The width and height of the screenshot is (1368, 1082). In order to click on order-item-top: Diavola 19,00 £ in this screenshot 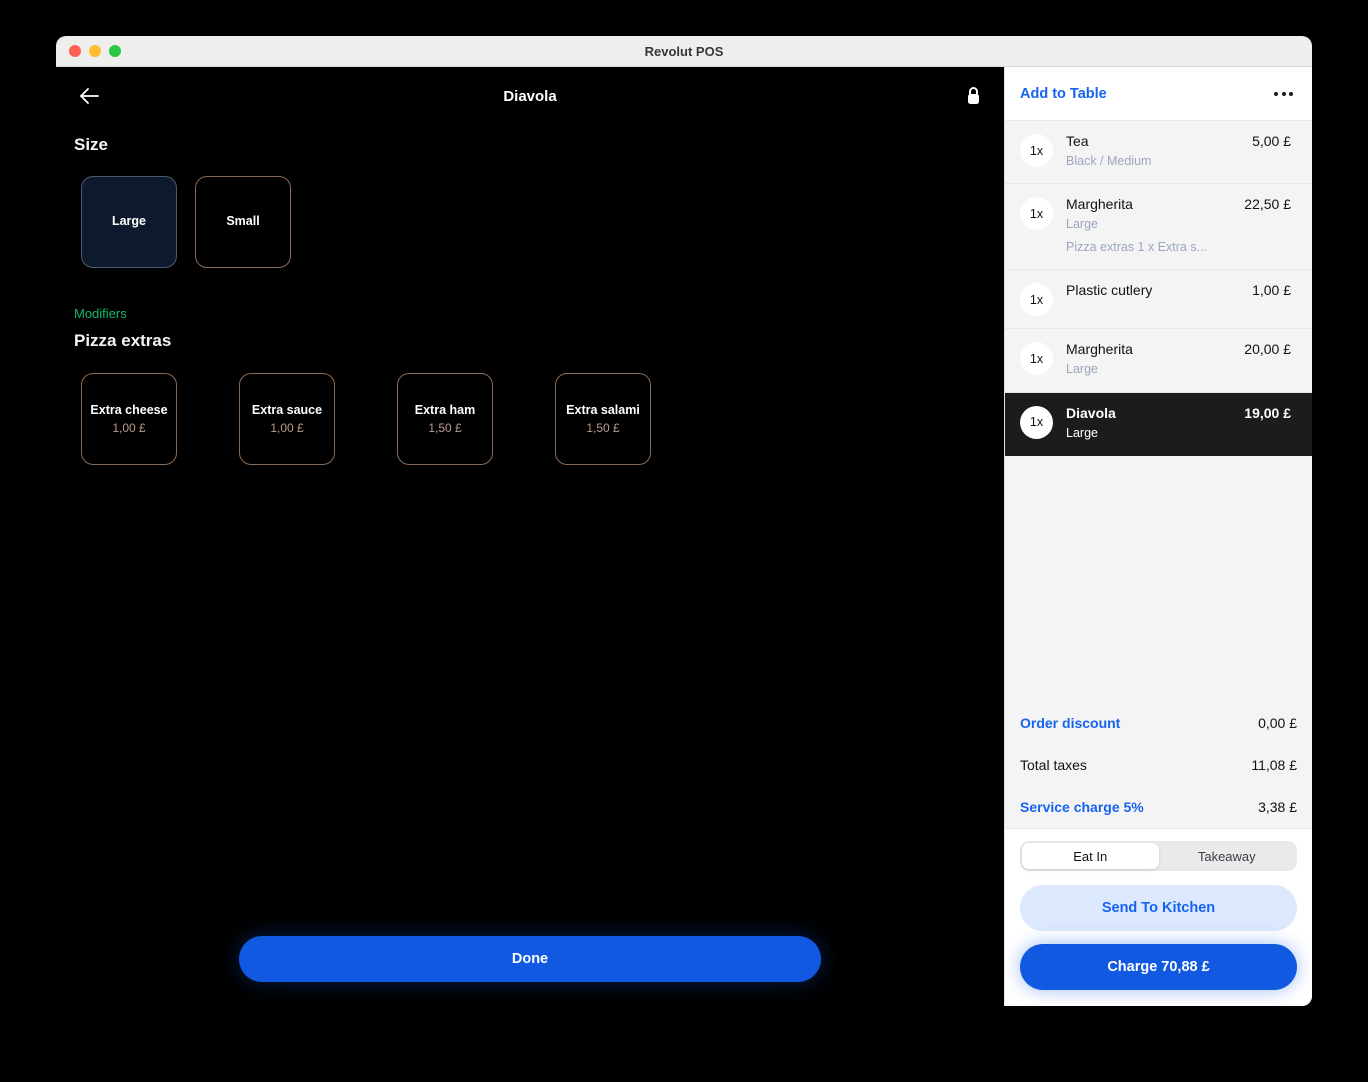, I will do `click(1178, 413)`.